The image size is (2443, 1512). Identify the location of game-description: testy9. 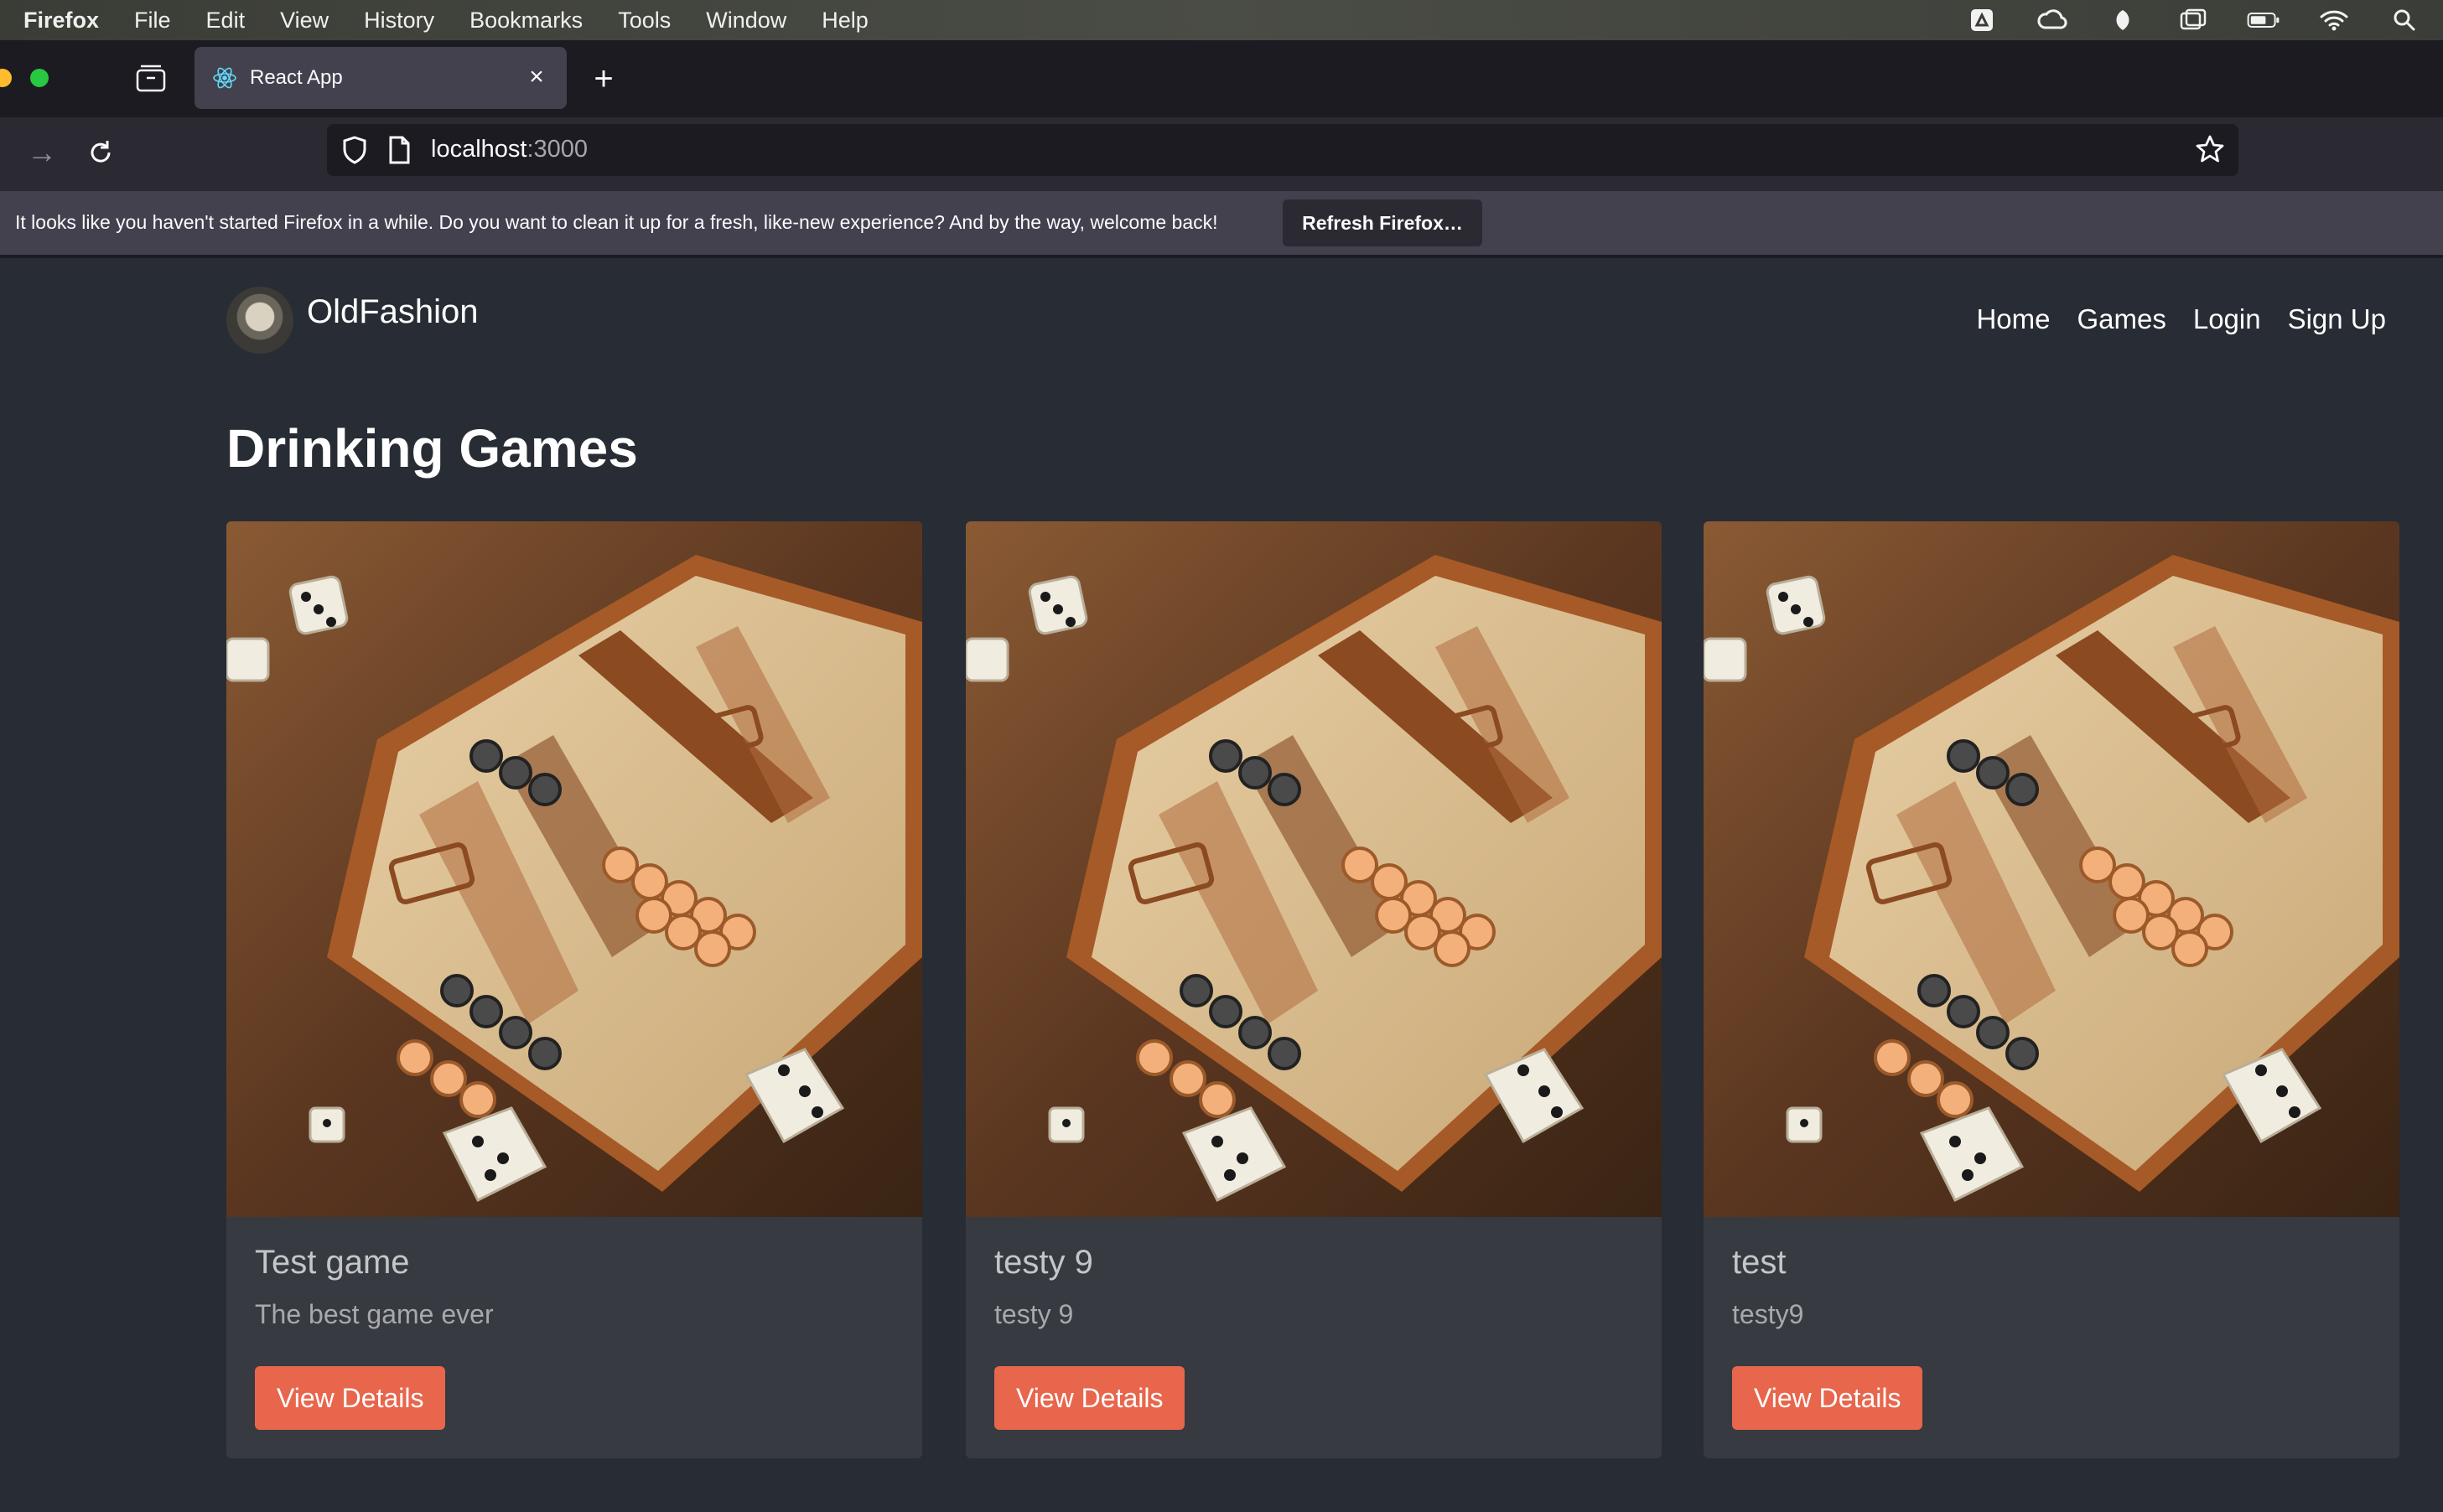
(1768, 1314).